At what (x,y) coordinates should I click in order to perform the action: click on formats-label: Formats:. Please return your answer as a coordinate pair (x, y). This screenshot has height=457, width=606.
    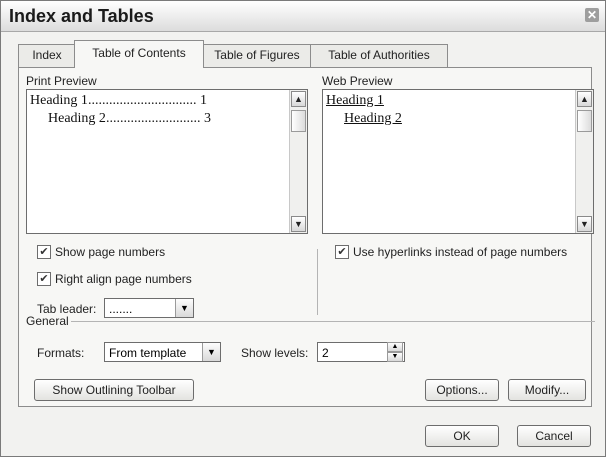
    Looking at the image, I should click on (61, 353).